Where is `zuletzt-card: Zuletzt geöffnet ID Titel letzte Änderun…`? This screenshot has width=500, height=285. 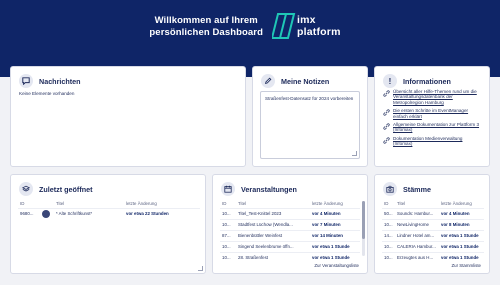 zuletzt-card: Zuletzt geöffnet ID Titel letzte Änderun… is located at coordinates (108, 224).